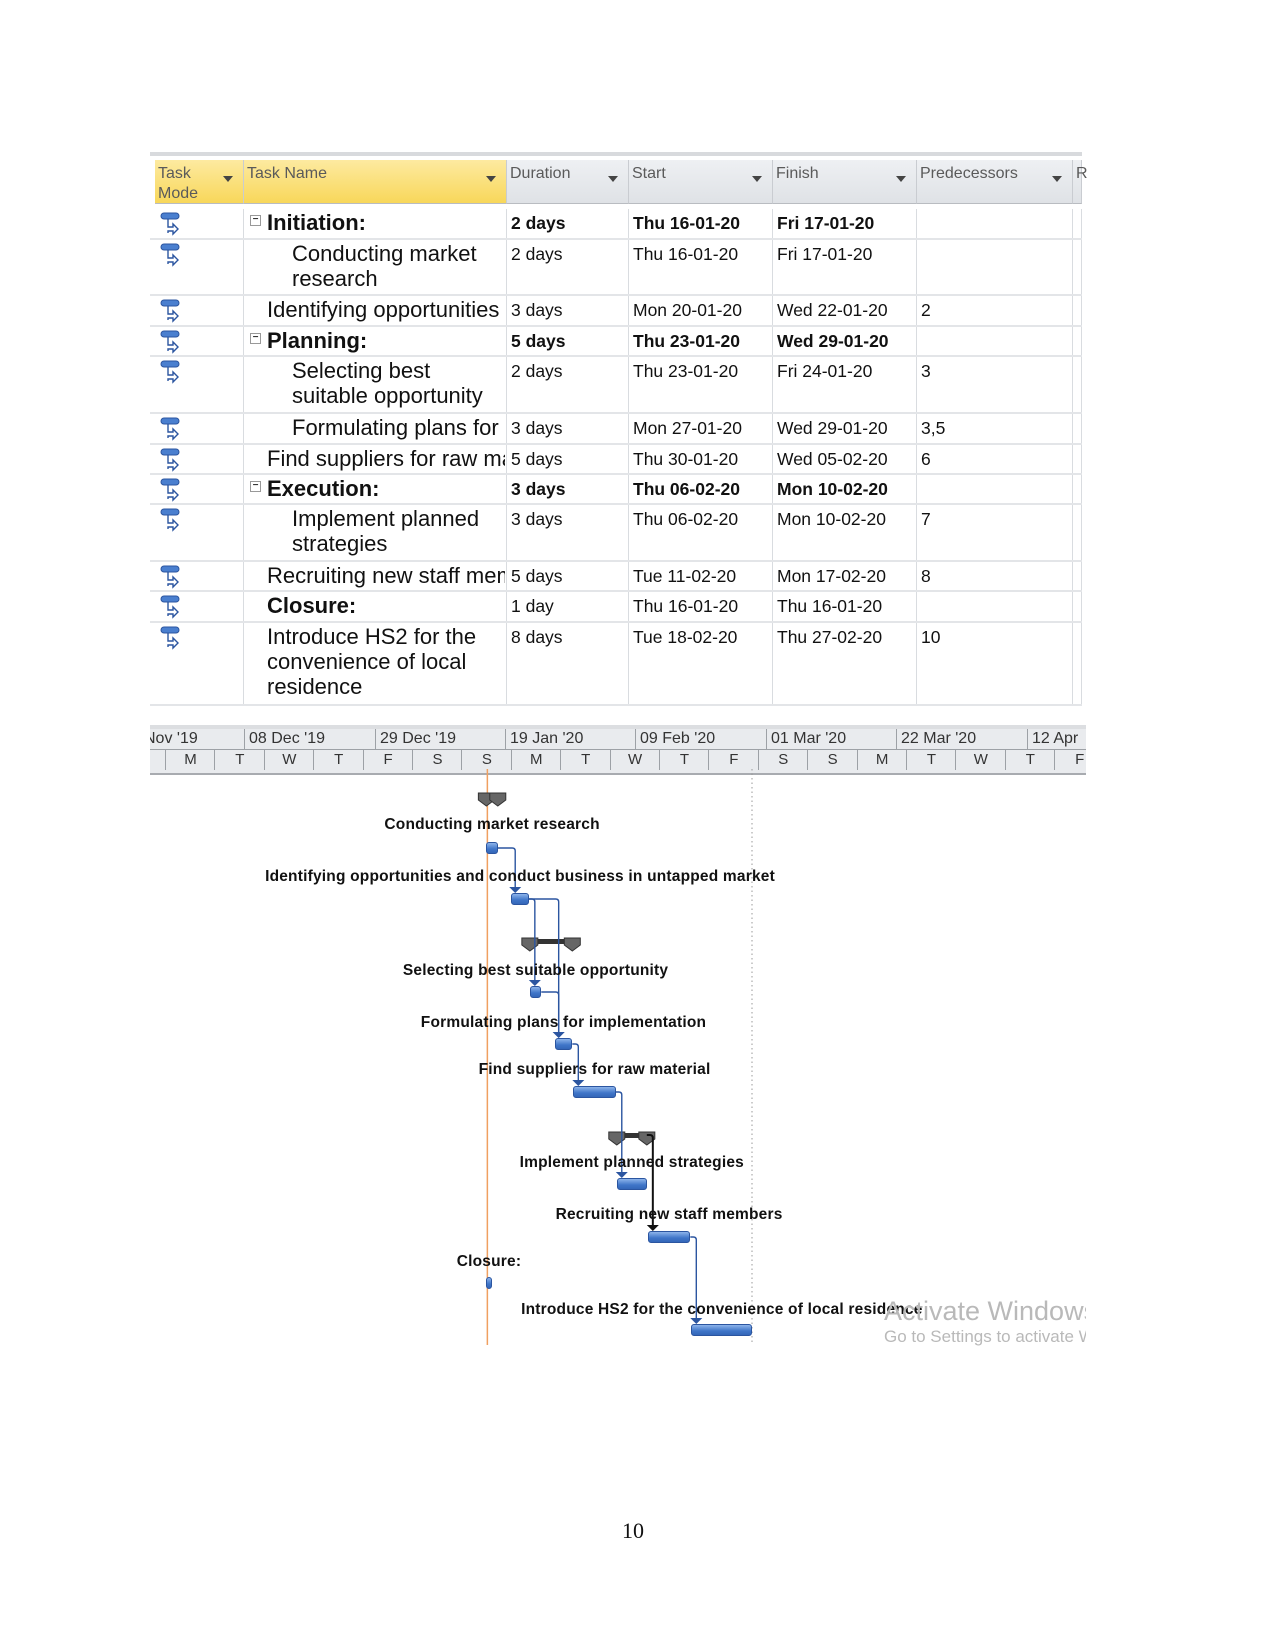  I want to click on task-name-cell: Implement planned strategies, so click(375, 532).